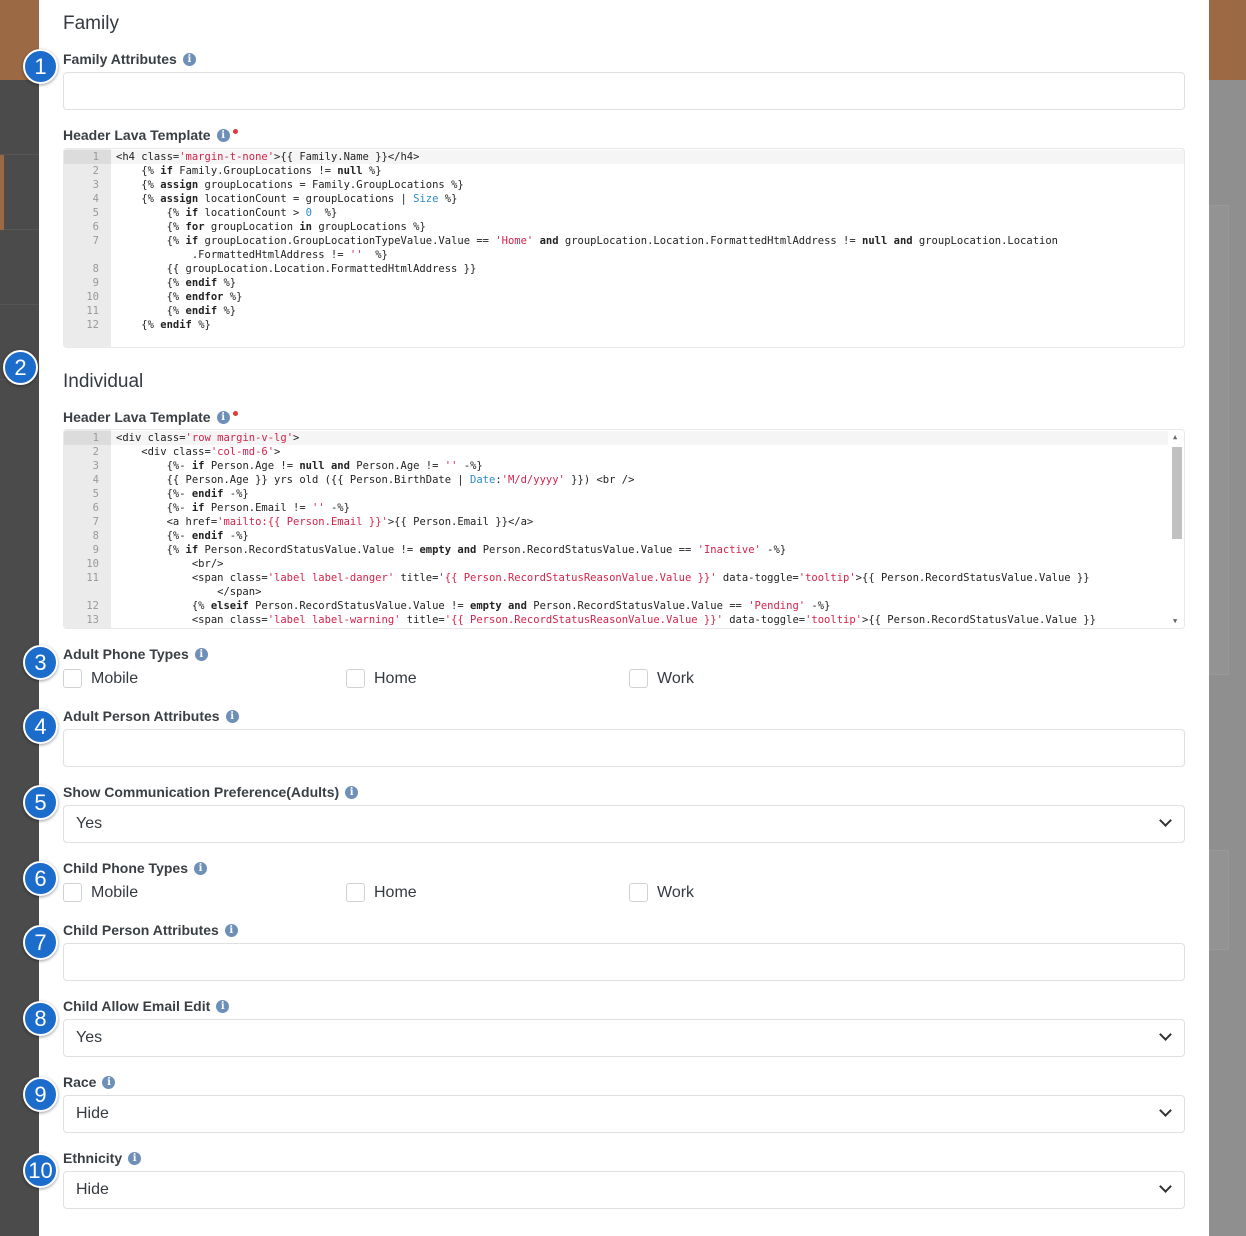  Describe the element at coordinates (129, 59) in the screenshot. I see `family-attributes-label: Family Attributes i` at that location.